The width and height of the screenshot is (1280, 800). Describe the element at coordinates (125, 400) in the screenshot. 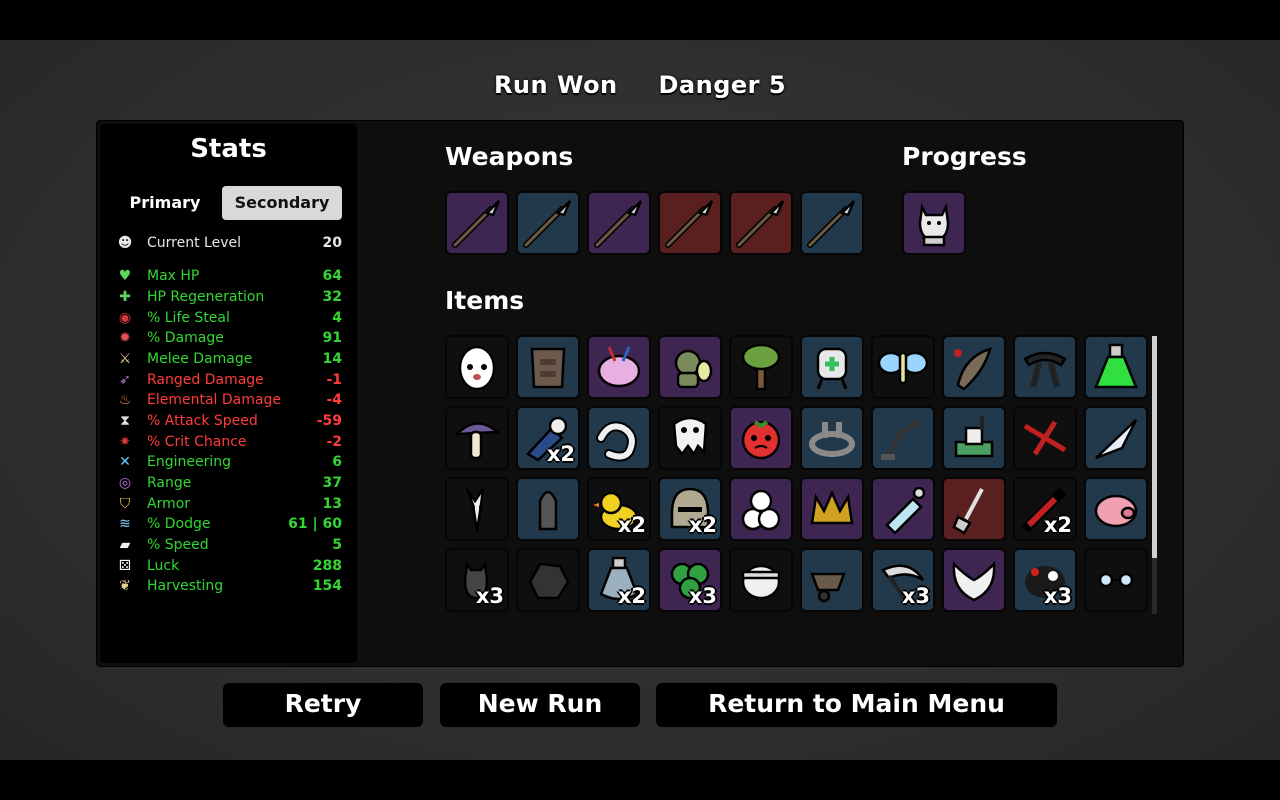

I see `flame-icon: ♨` at that location.